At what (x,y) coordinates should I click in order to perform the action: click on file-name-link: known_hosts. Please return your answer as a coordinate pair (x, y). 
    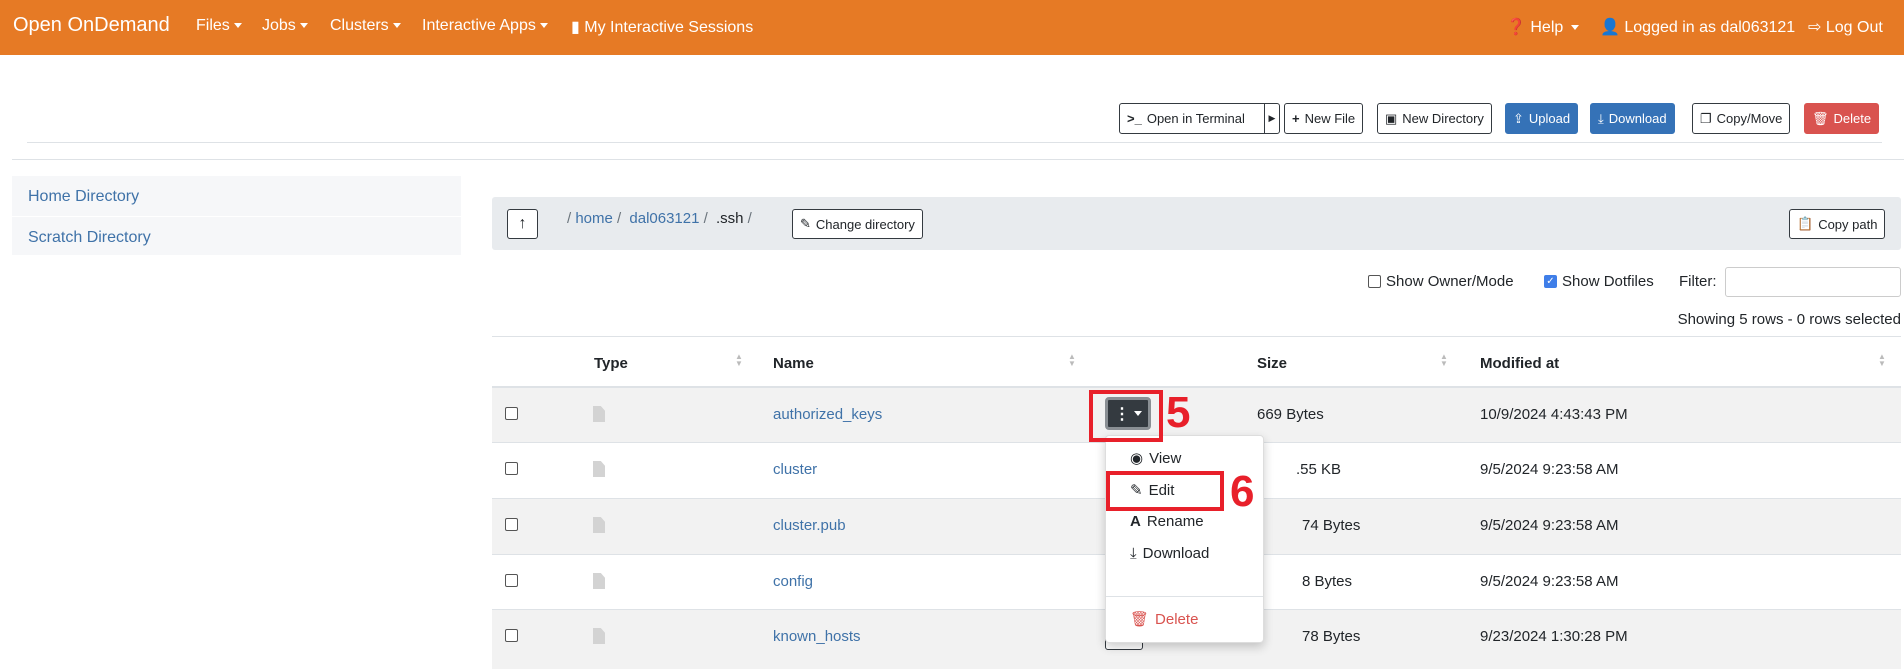
    Looking at the image, I should click on (817, 636).